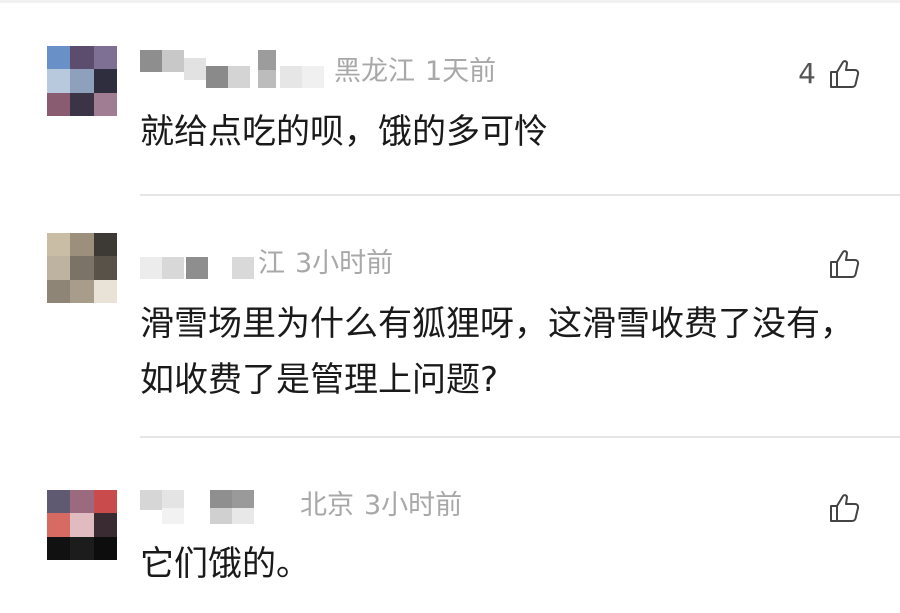  I want to click on comment-meta: 江 3小时前, so click(325, 264).